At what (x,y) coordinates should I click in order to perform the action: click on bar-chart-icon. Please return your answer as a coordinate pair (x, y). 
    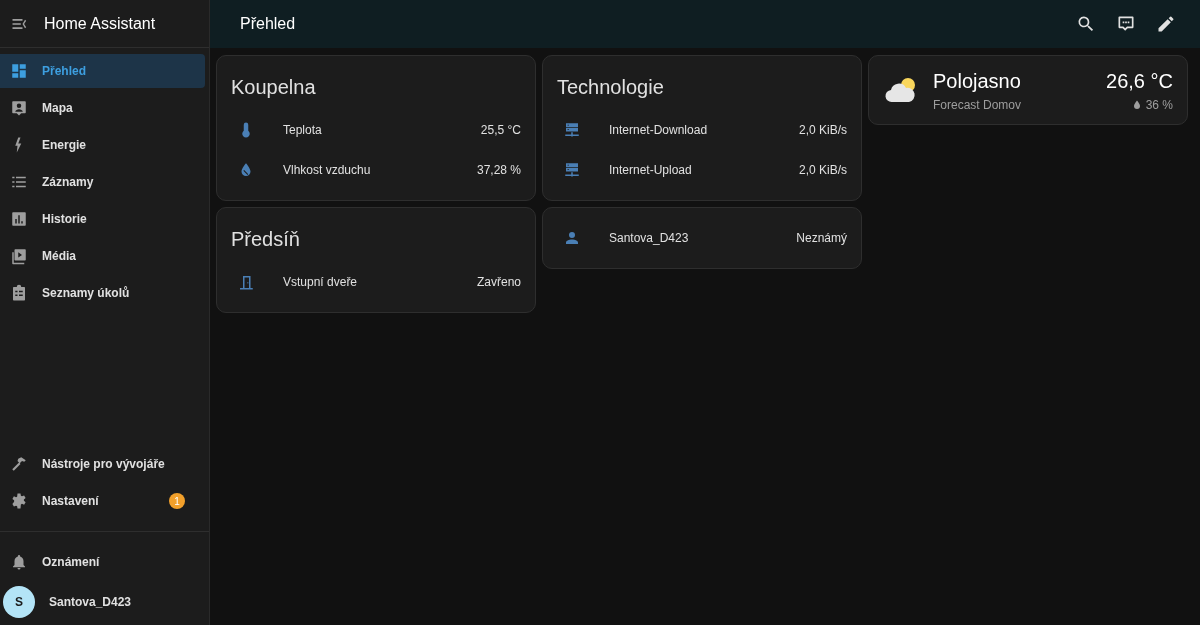
    Looking at the image, I should click on (19, 219).